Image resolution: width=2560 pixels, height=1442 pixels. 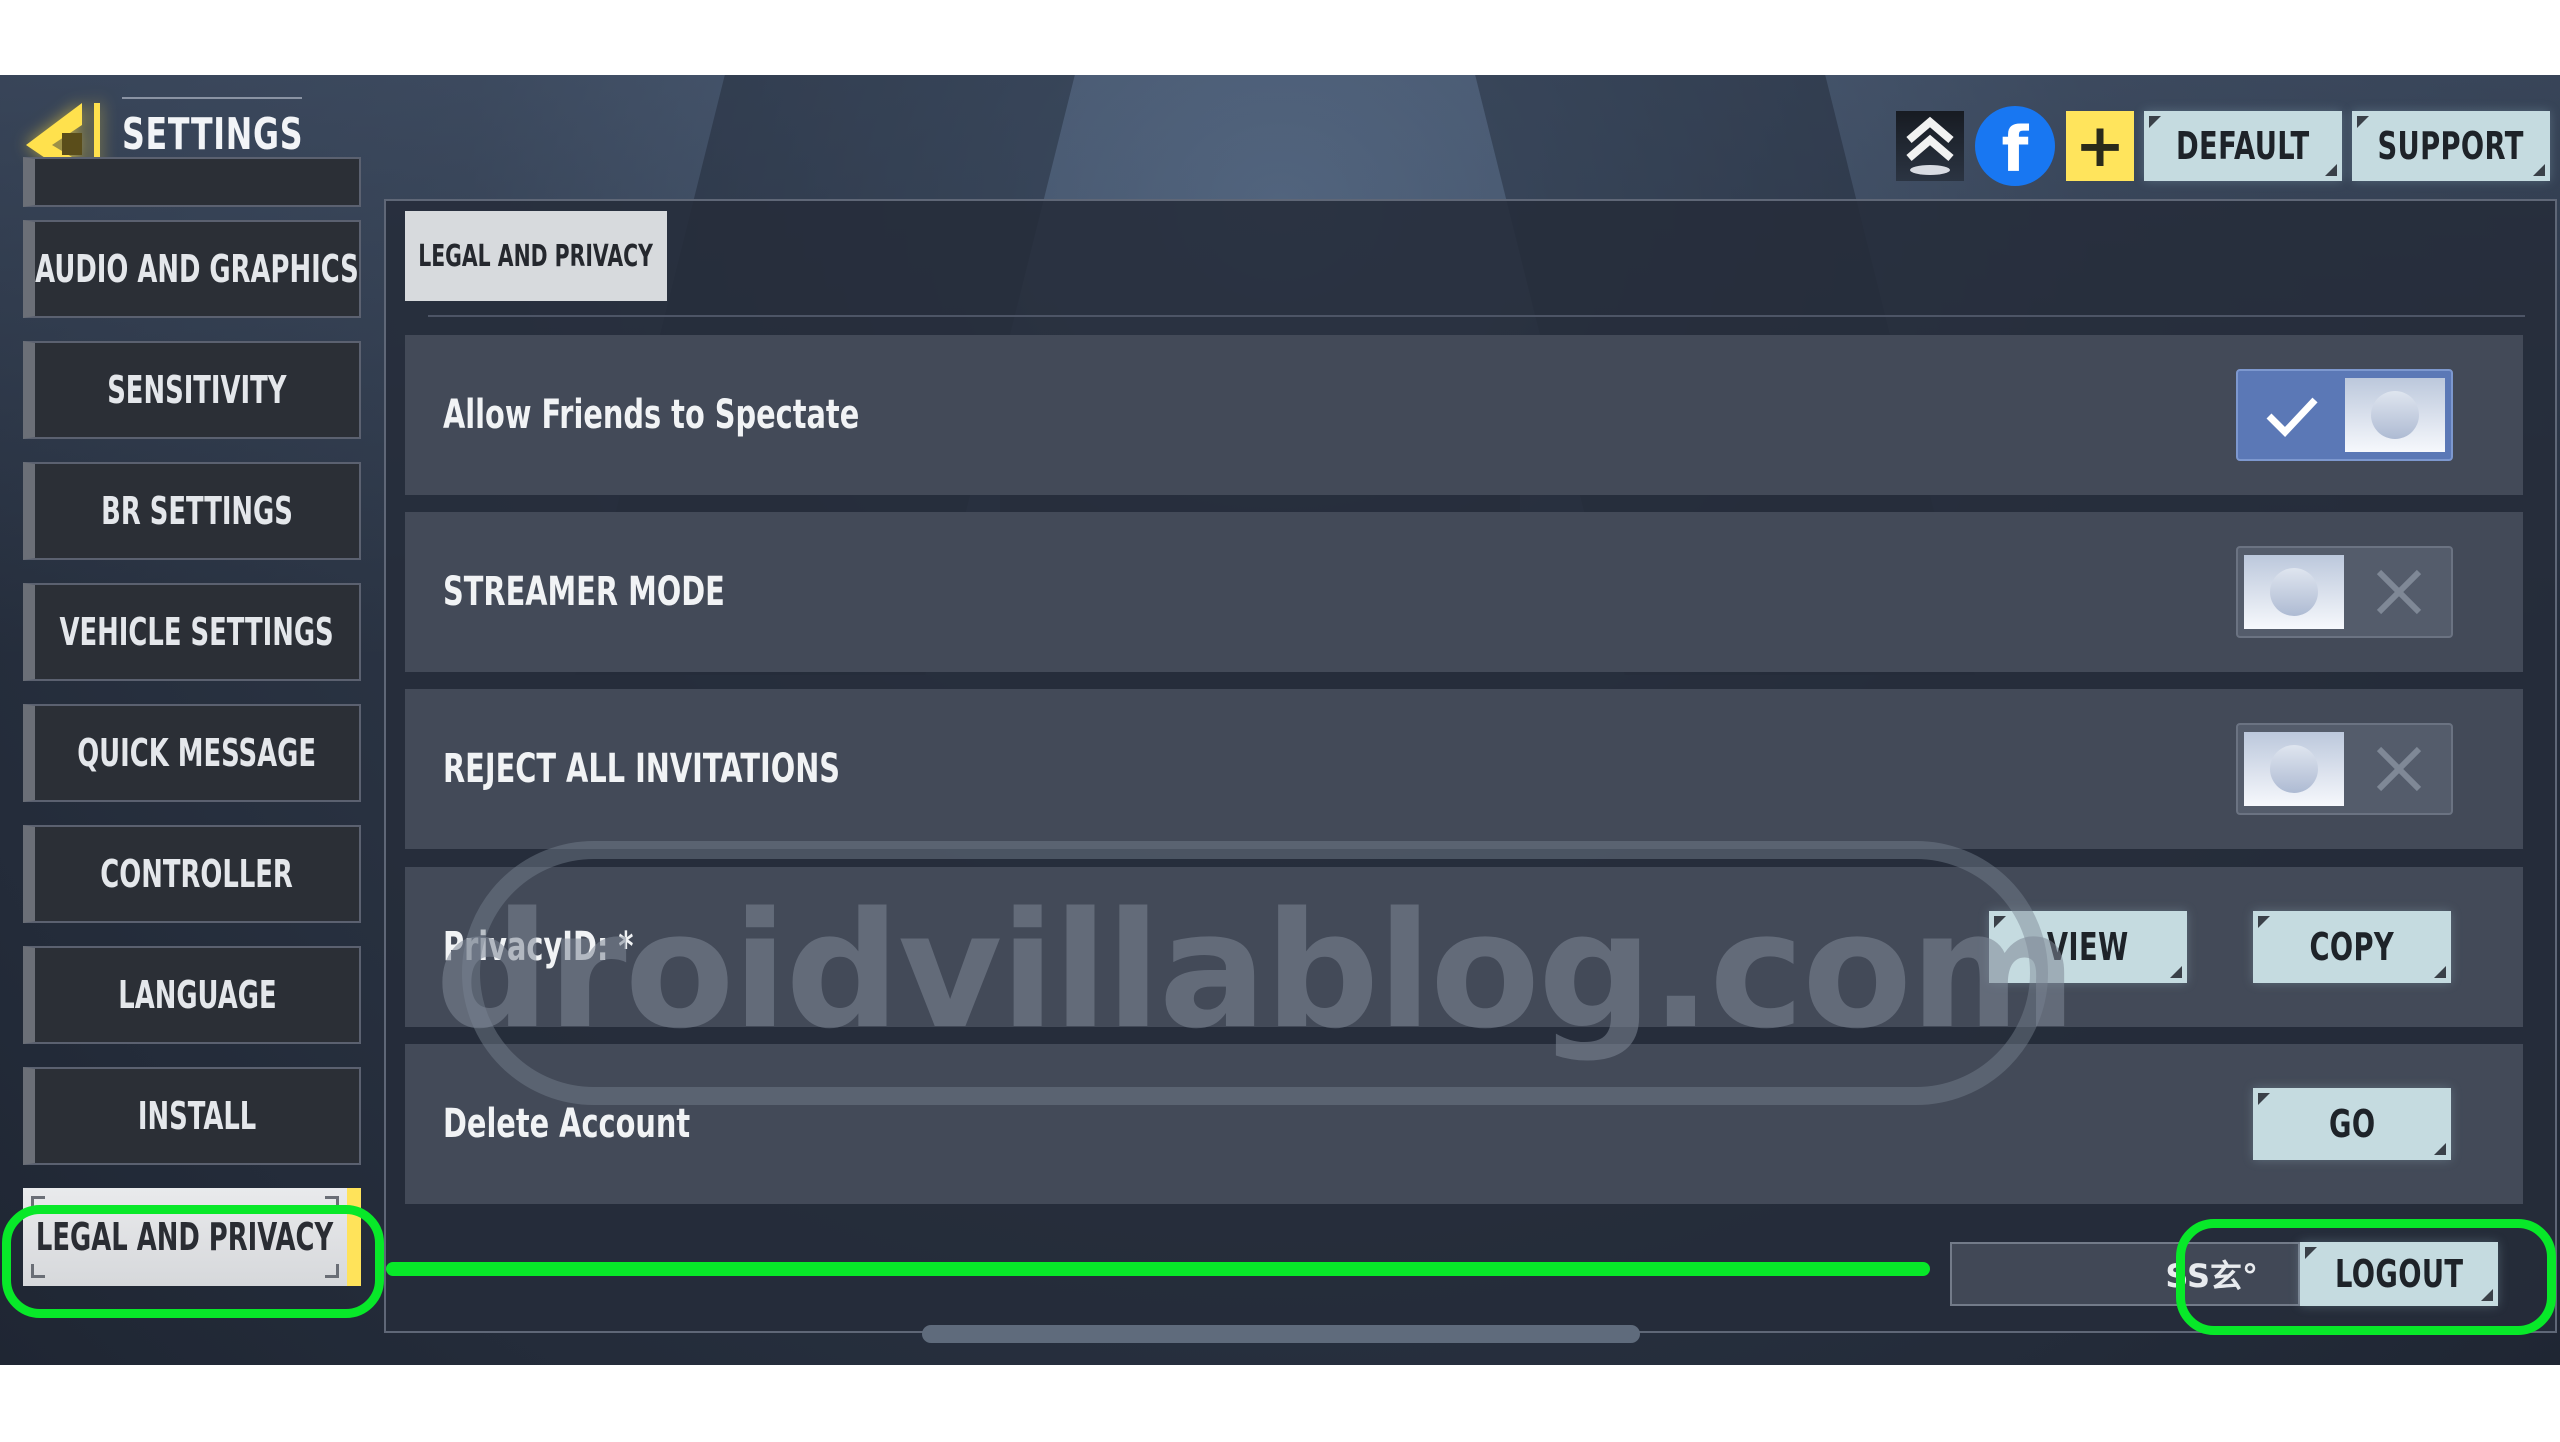 I want to click on go-button-label: GO, so click(x=2352, y=1124).